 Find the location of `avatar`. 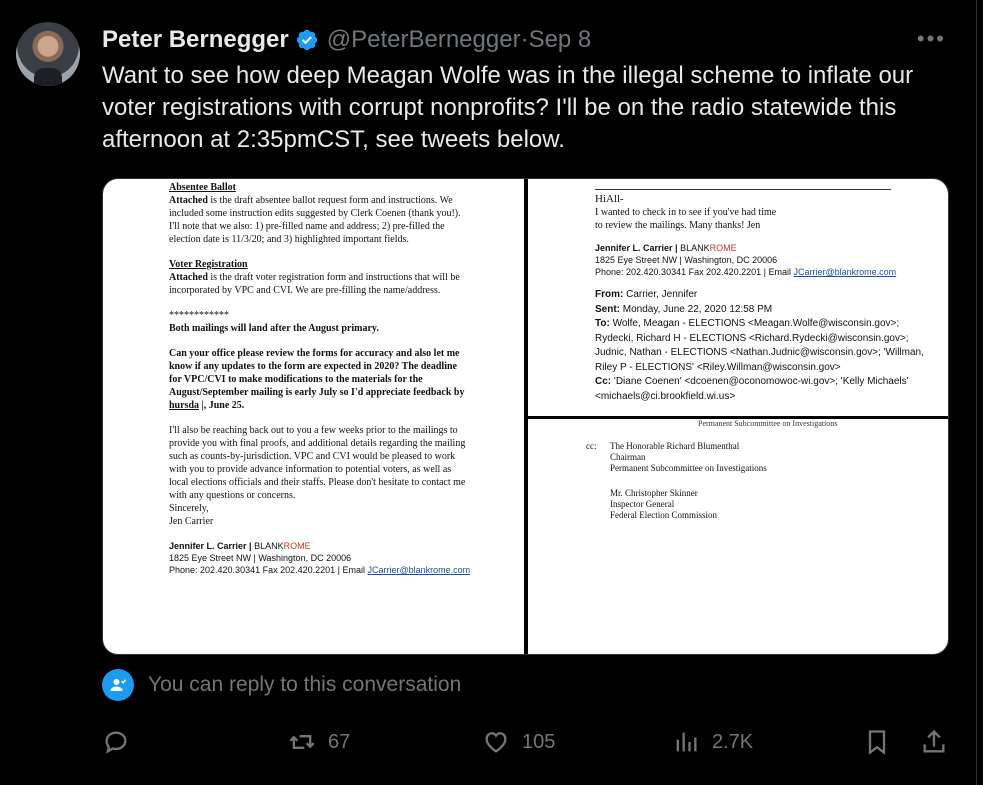

avatar is located at coordinates (48, 54).